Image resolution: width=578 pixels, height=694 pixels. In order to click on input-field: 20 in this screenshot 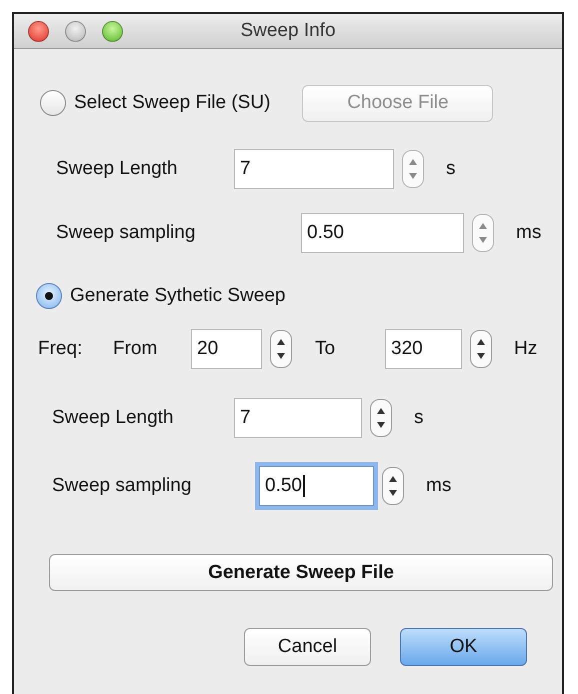, I will do `click(226, 349)`.